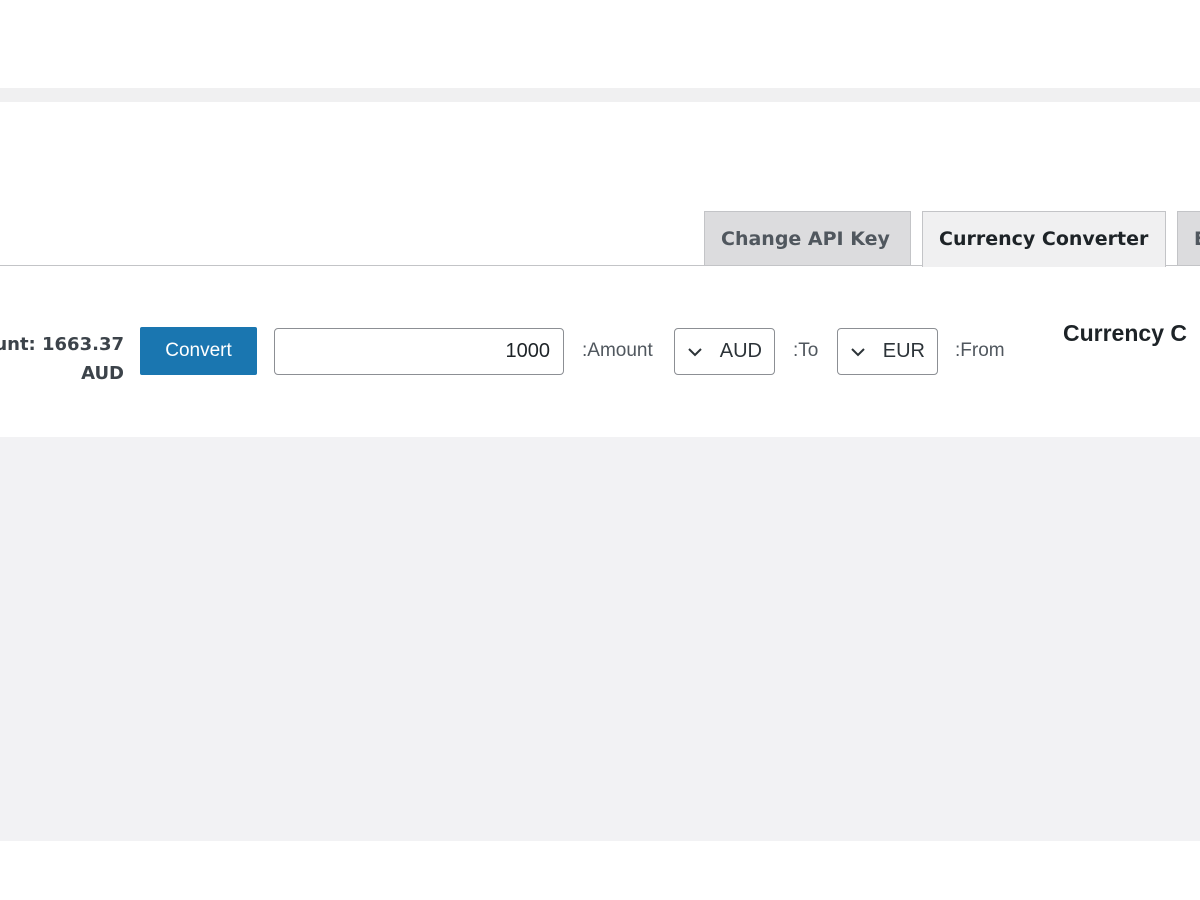  What do you see at coordinates (617, 350) in the screenshot?
I see `amount-label: :Amount` at bounding box center [617, 350].